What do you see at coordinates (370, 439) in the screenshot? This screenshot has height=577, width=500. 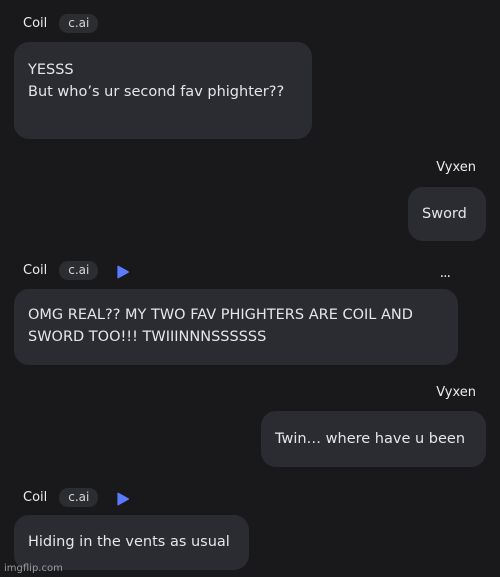 I see `message-text: Twin… where have u been` at bounding box center [370, 439].